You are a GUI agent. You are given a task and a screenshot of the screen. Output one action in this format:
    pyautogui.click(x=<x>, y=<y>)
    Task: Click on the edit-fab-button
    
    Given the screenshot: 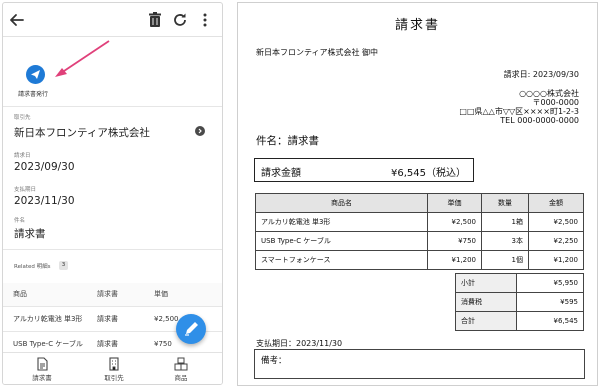 What is the action you would take?
    pyautogui.click(x=191, y=329)
    